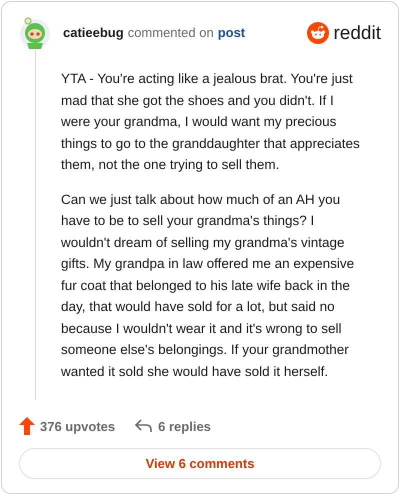 This screenshot has height=496, width=400. Describe the element at coordinates (93, 33) in the screenshot. I see `username: catieebug` at that location.